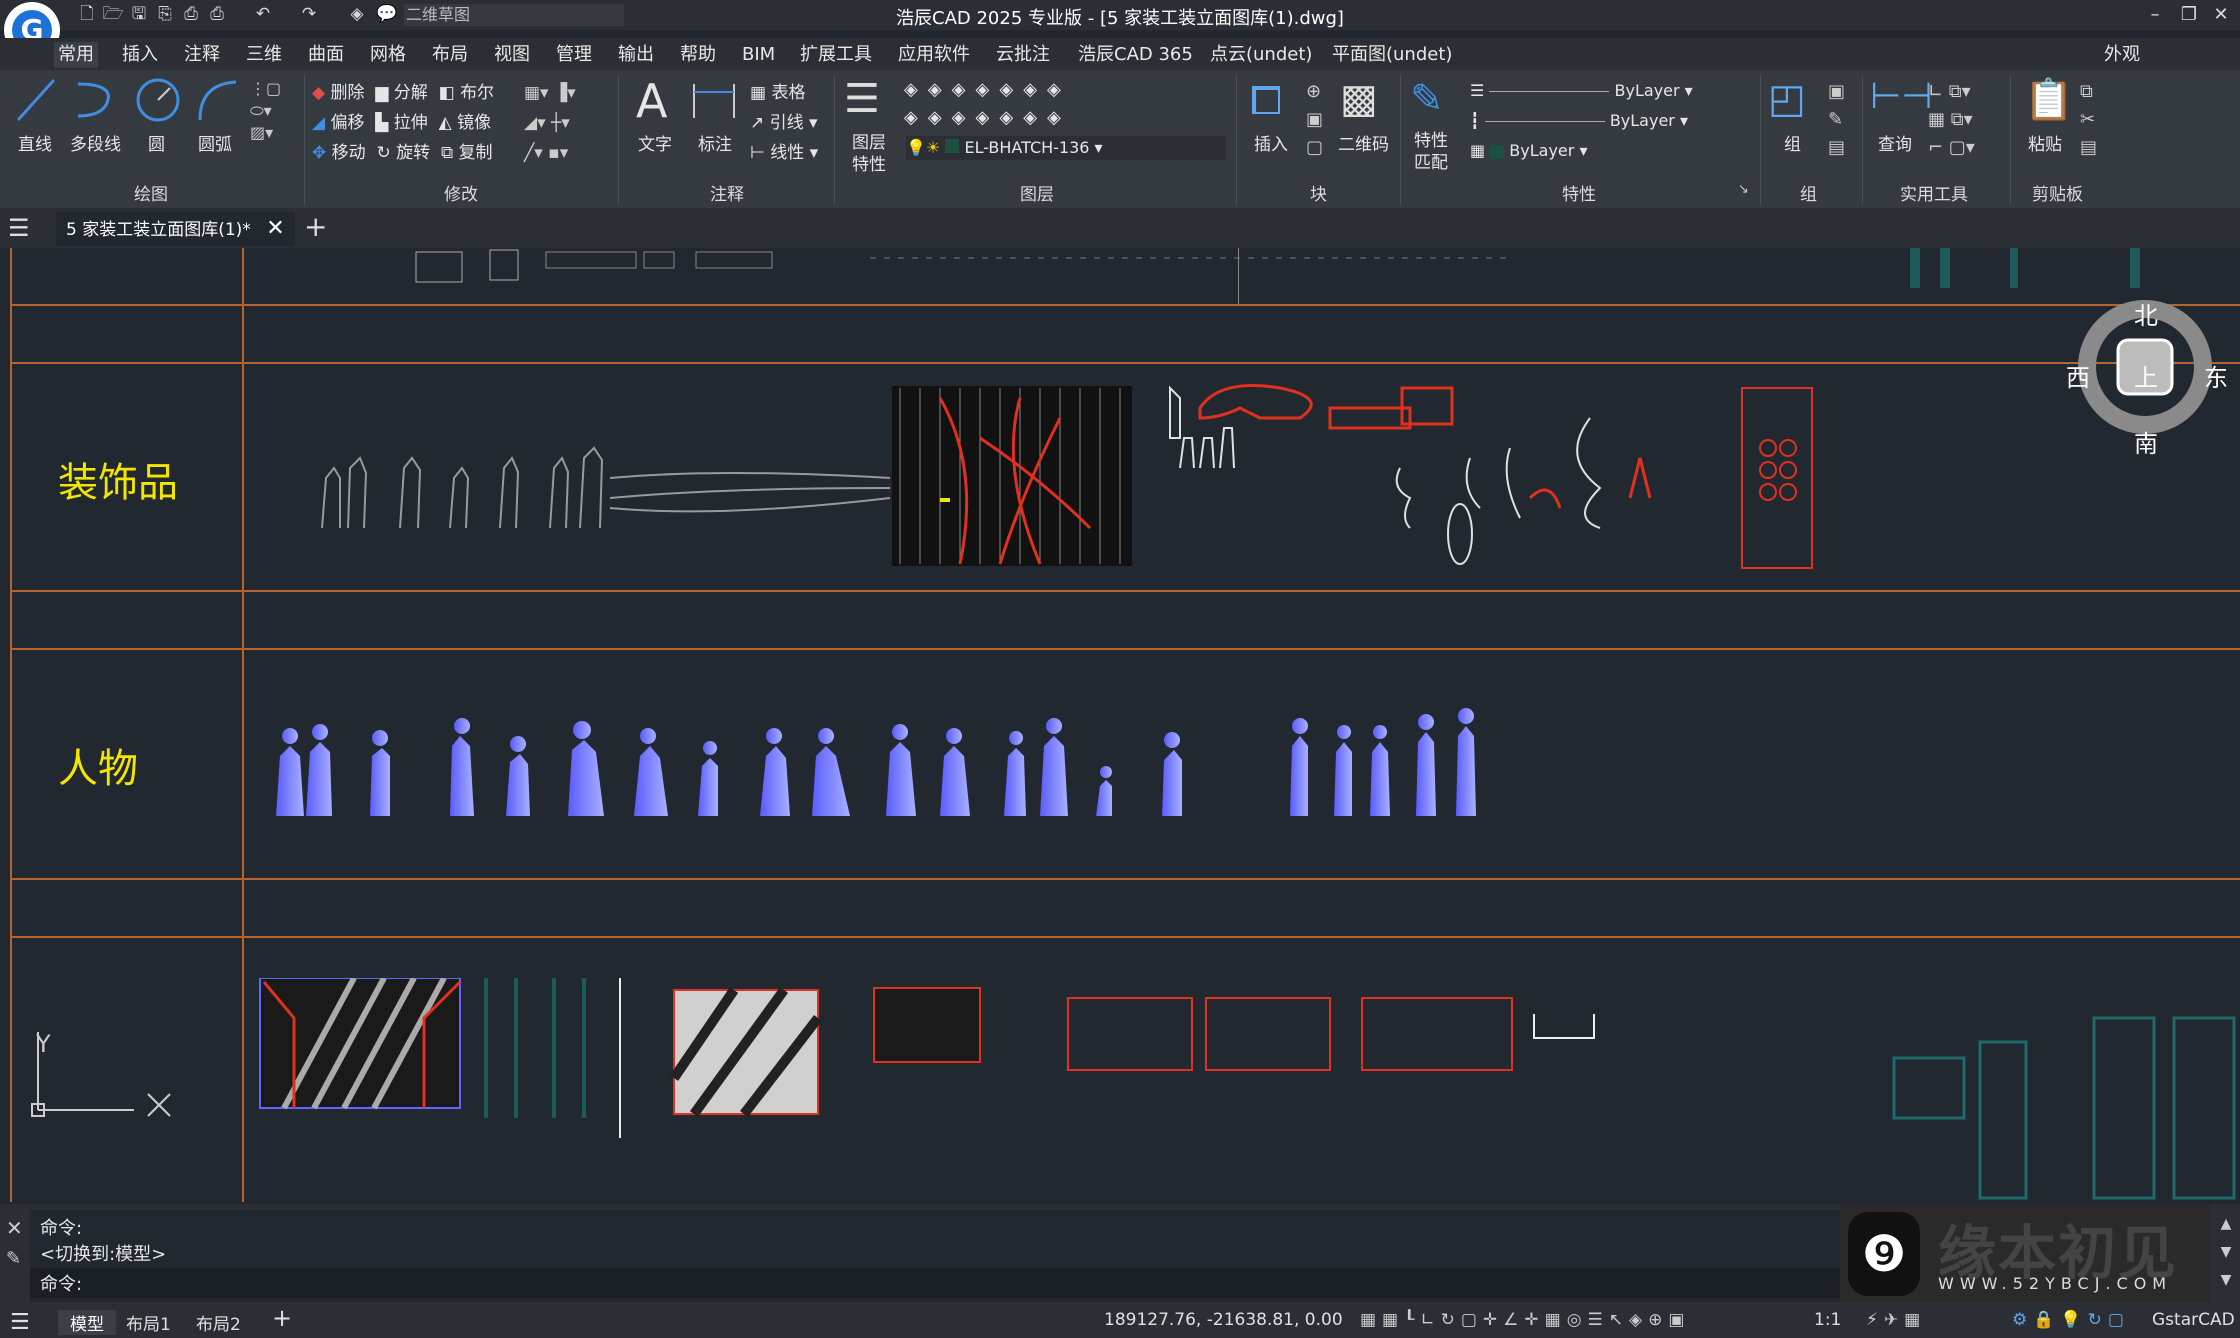 This screenshot has width=2240, height=1338. What do you see at coordinates (475, 153) in the screenshot?
I see `copy-button: 复制` at bounding box center [475, 153].